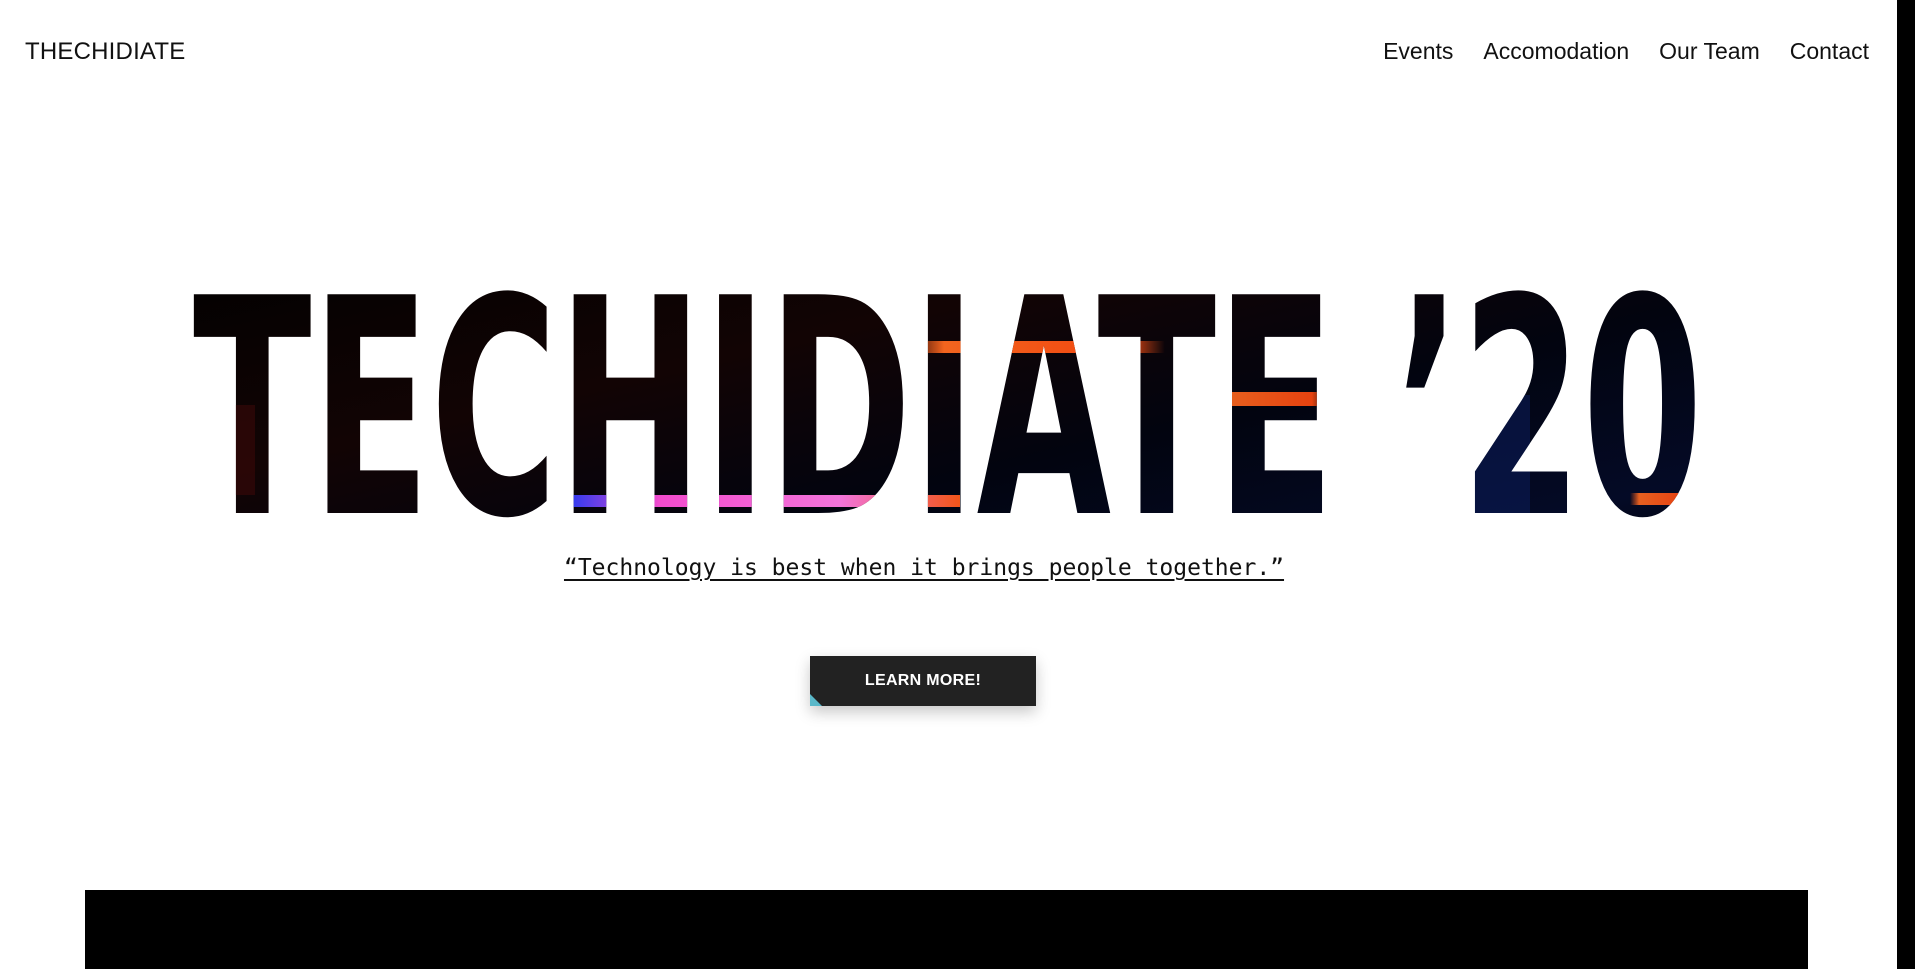 This screenshot has width=1915, height=969. I want to click on nav-link-accomodation: Accomodation, so click(1556, 51).